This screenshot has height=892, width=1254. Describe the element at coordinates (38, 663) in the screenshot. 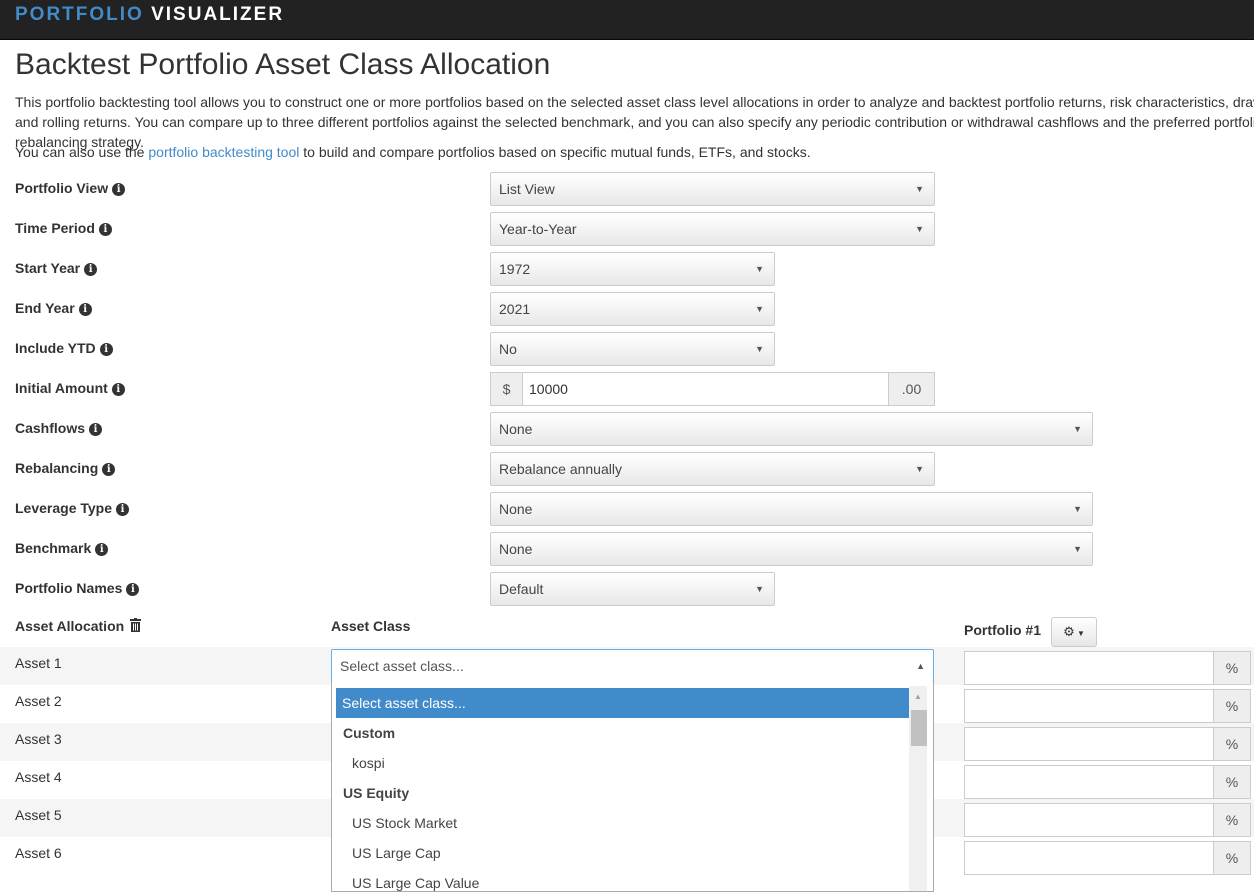

I see `asset-label: Asset 1` at that location.